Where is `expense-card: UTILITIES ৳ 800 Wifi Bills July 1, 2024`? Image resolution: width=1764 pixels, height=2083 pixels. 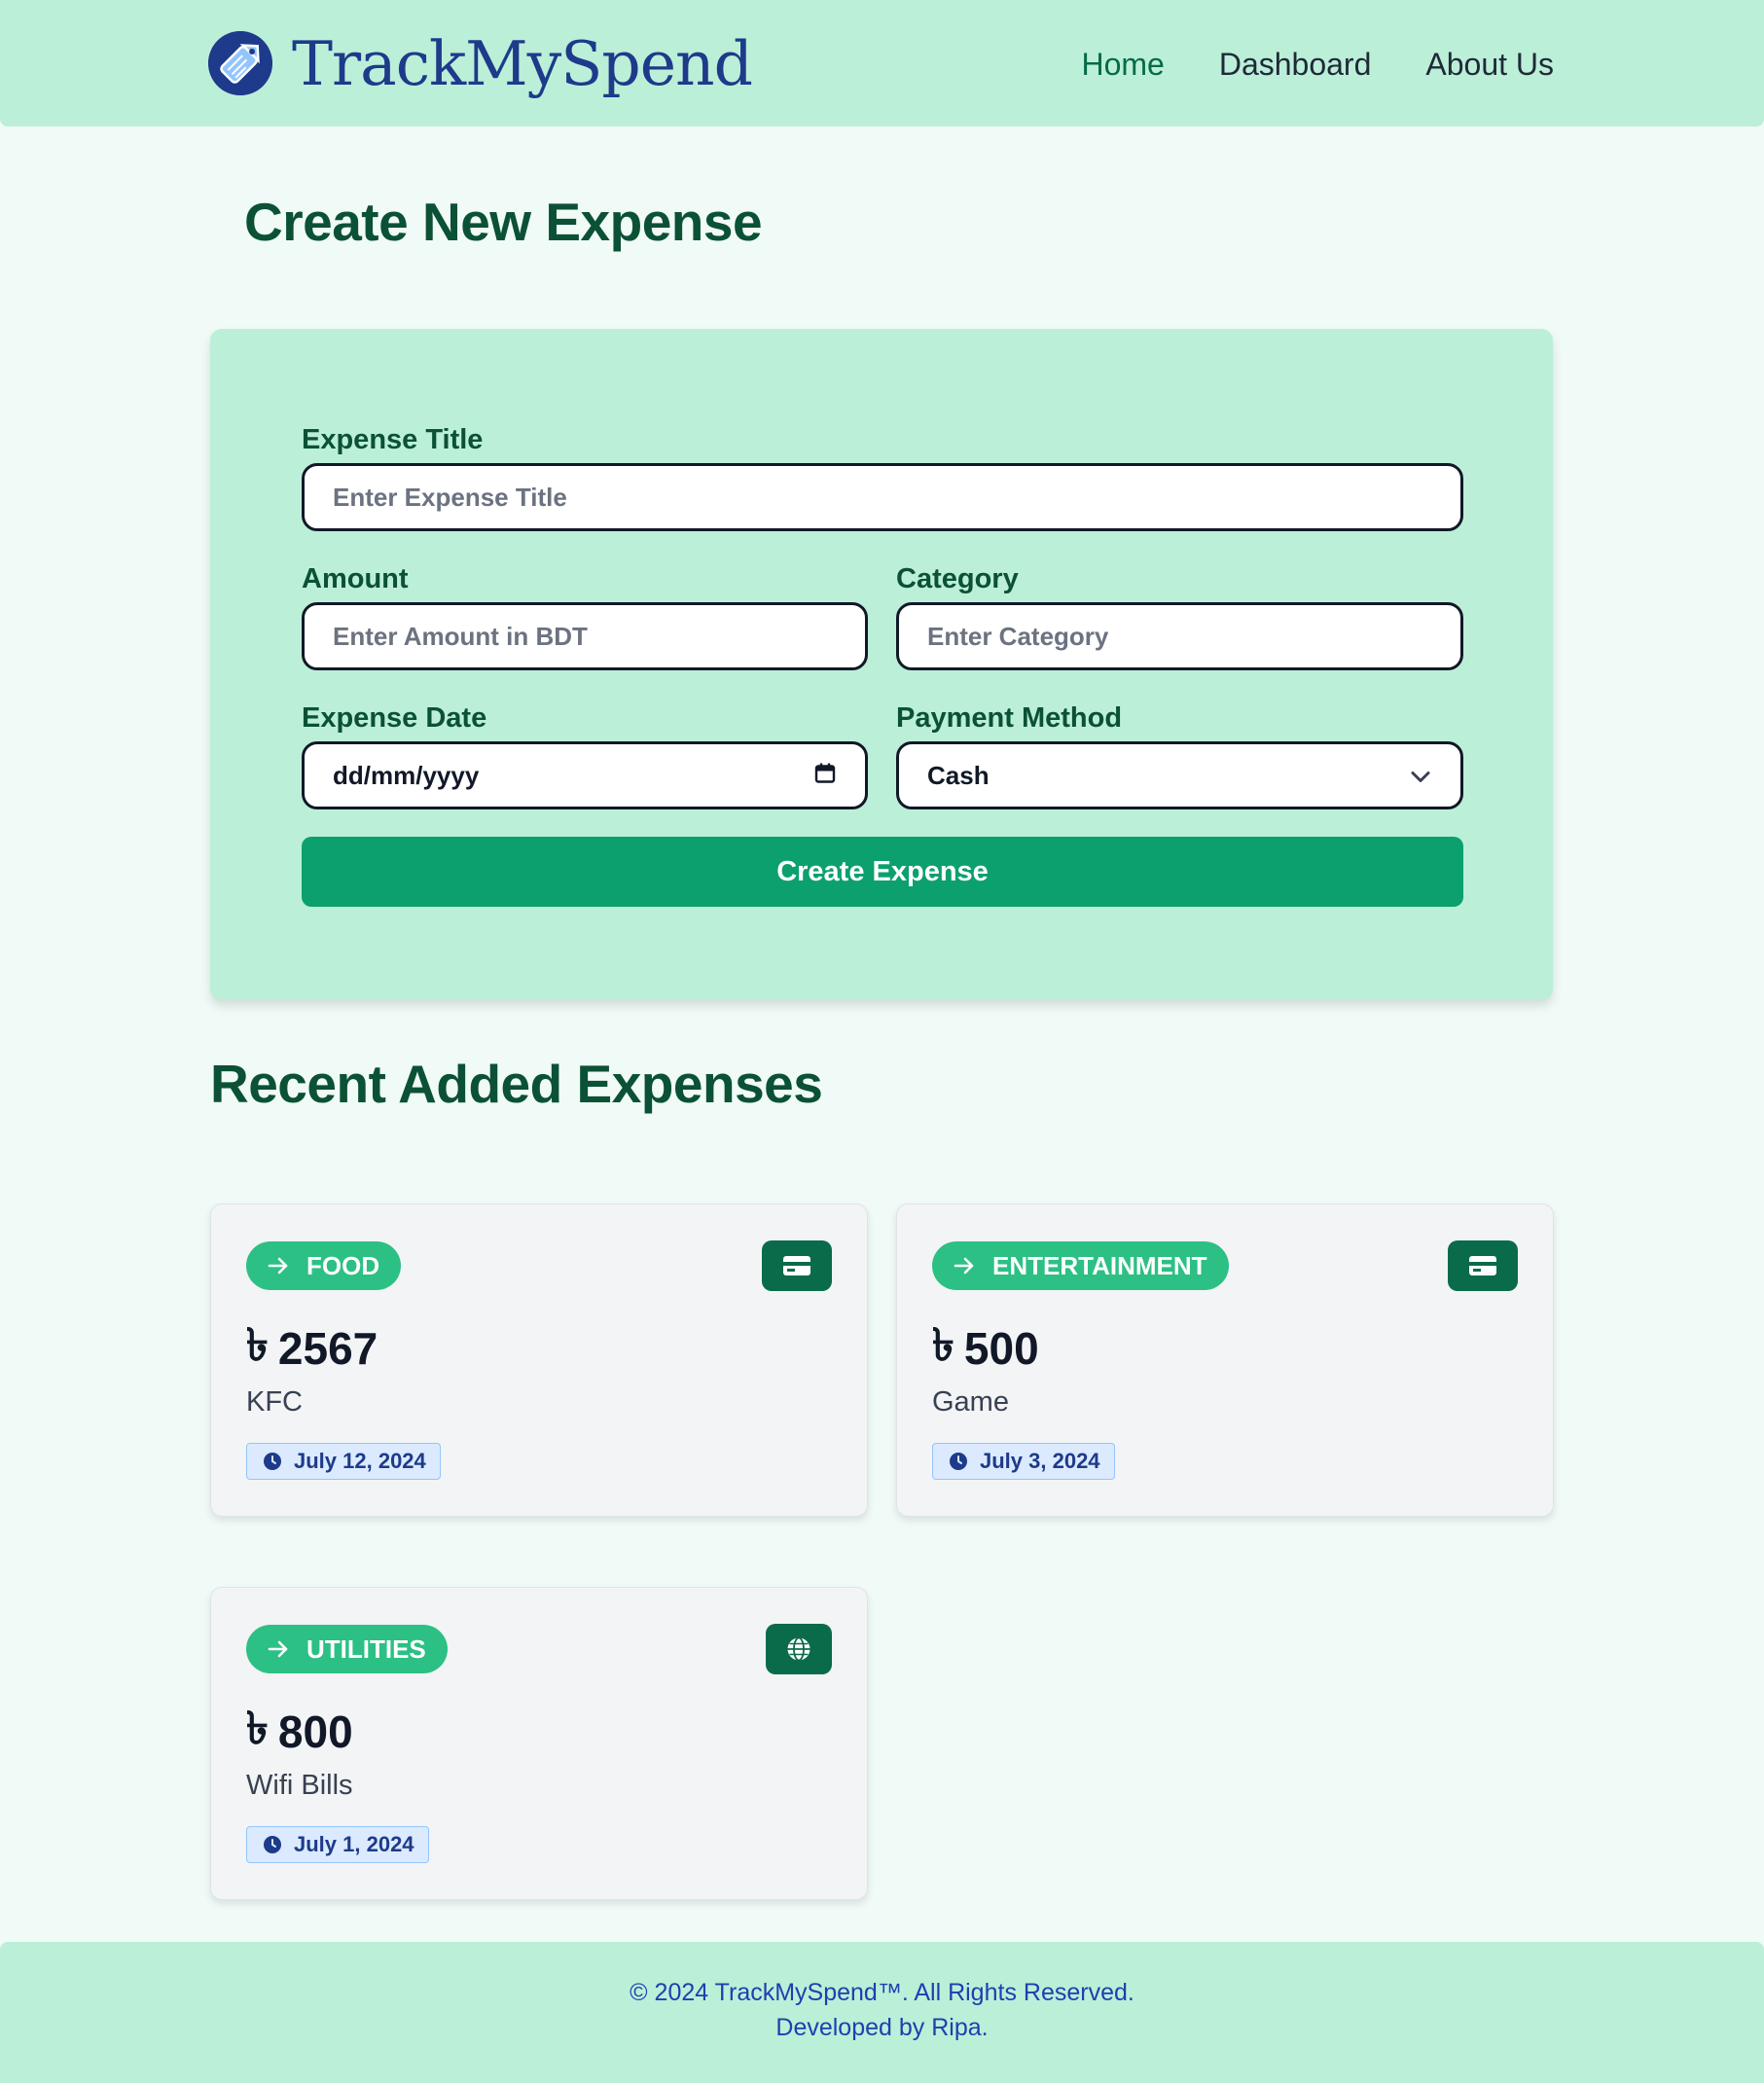
expense-card: UTILITIES ৳ 800 Wifi Bills July 1, 2024 is located at coordinates (539, 1743).